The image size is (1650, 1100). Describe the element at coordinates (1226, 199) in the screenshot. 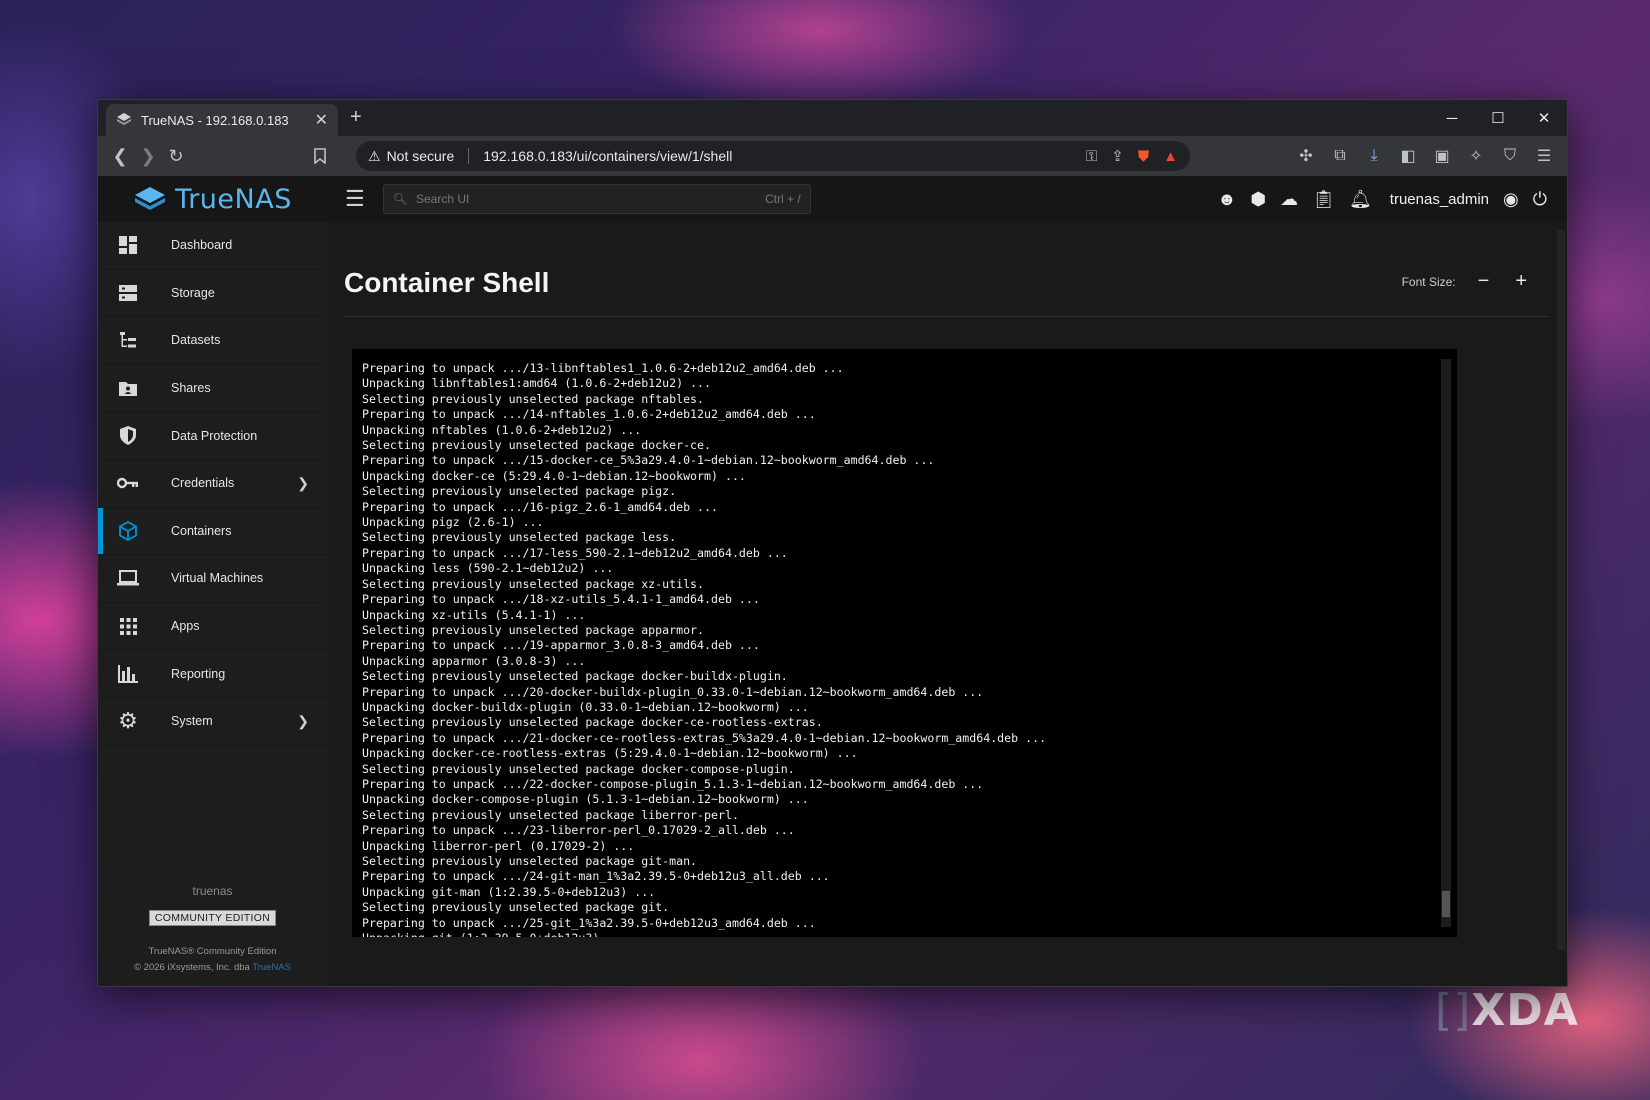

I see `feedback-icon: ☻` at that location.